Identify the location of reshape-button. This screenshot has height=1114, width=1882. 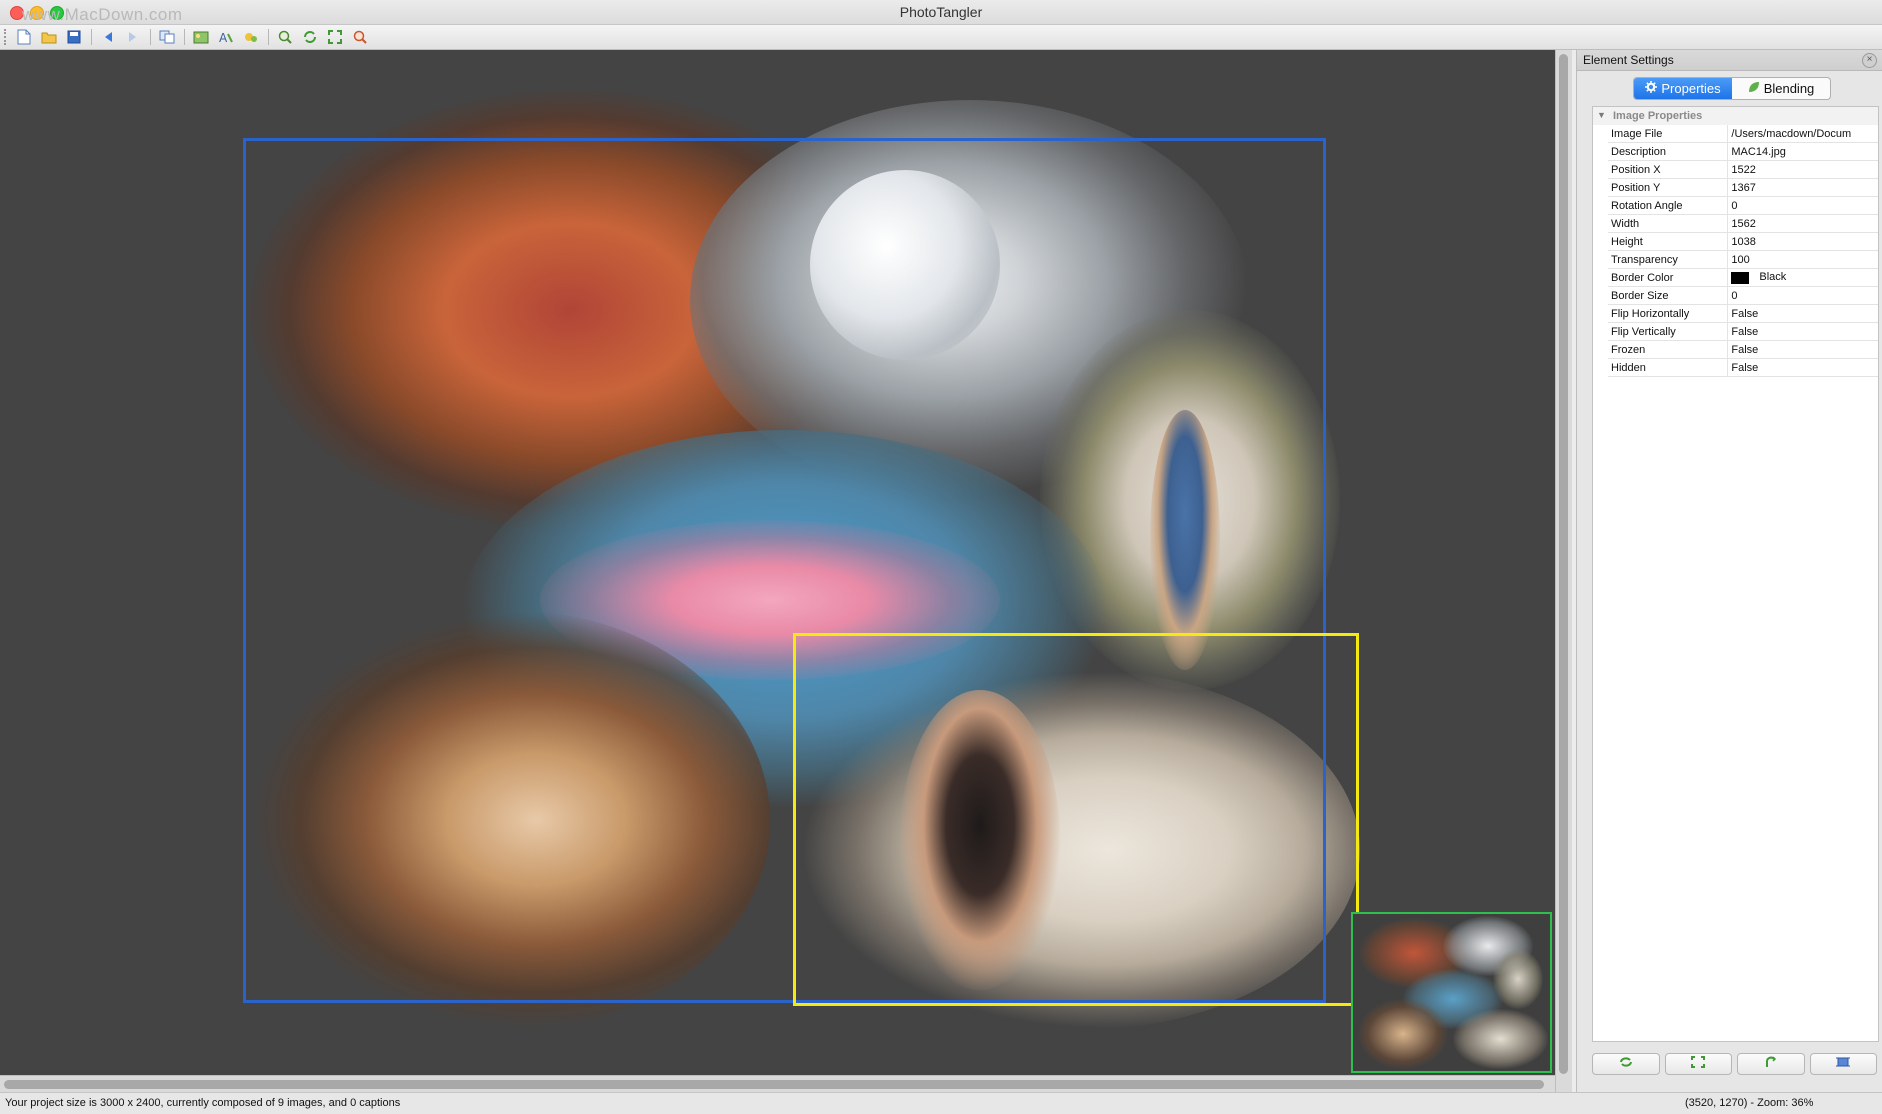
(1771, 1064).